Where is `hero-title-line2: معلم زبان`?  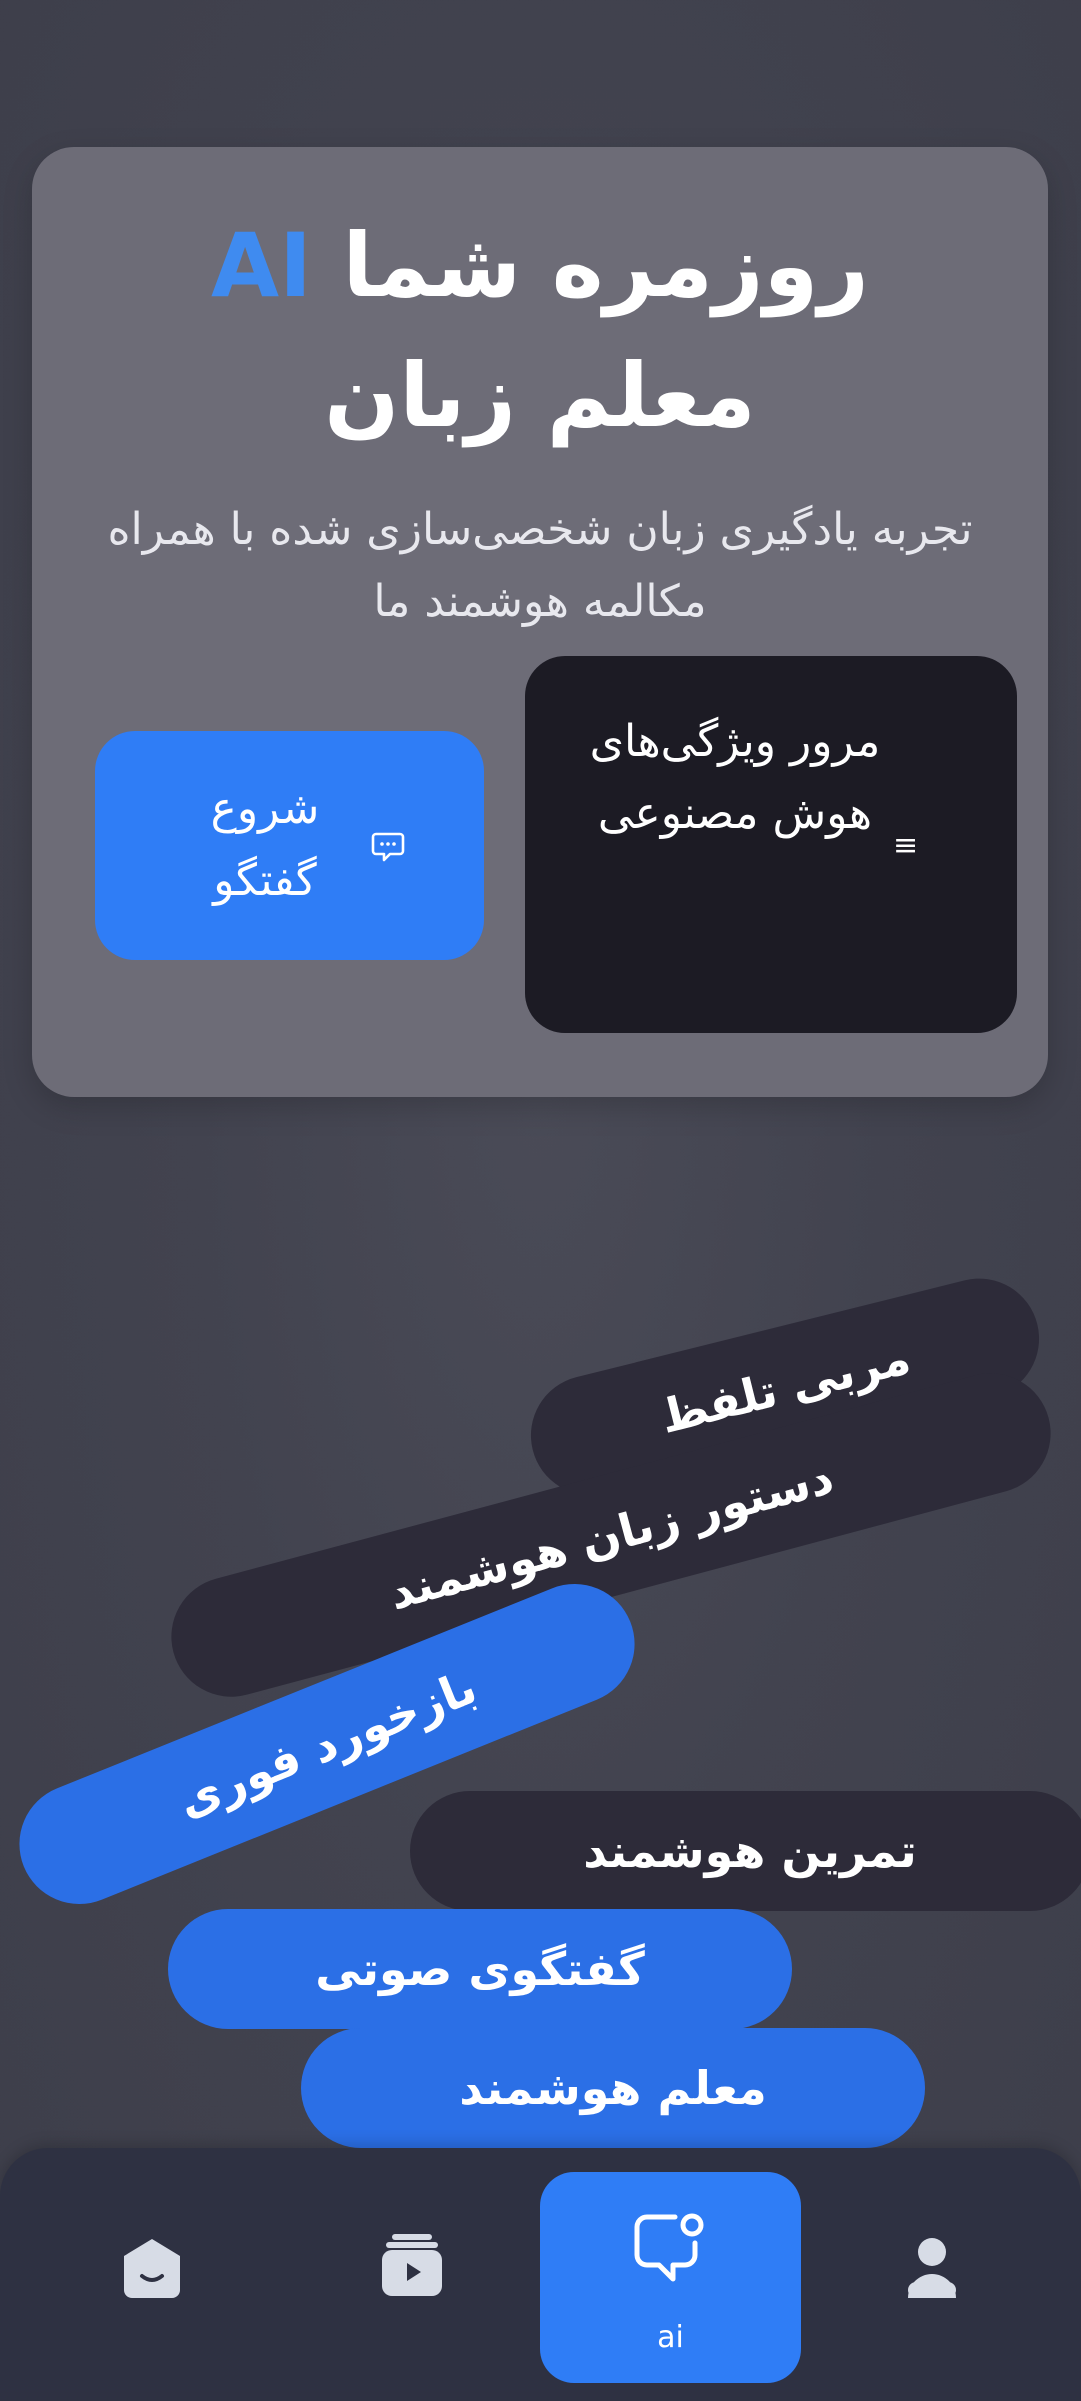
hero-title-line2: معلم زبان is located at coordinates (540, 395).